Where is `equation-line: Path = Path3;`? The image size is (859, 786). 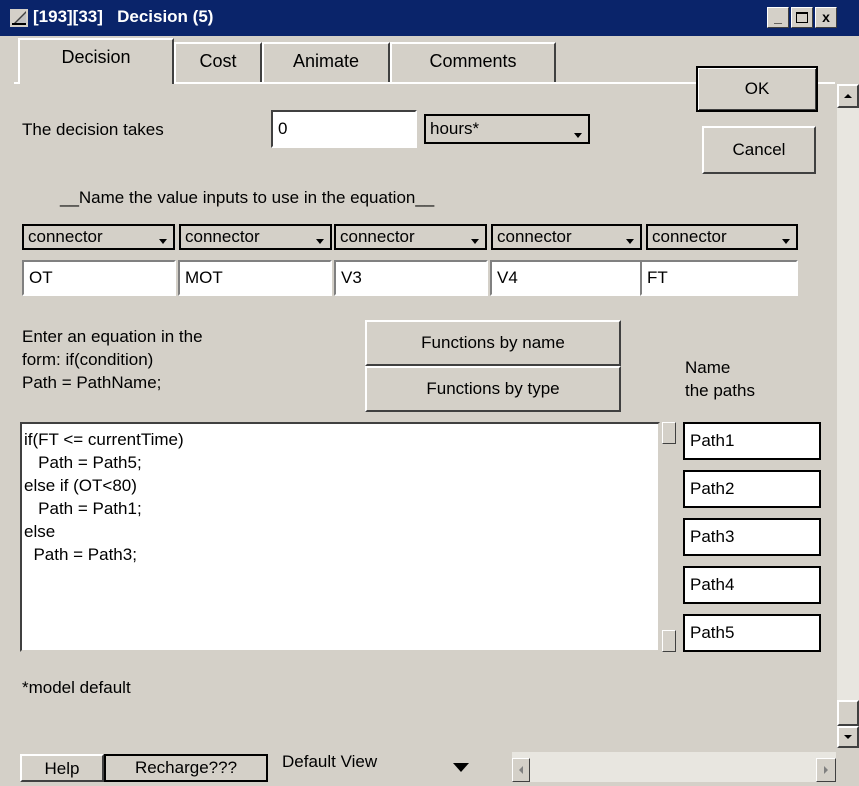
equation-line: Path = Path3; is located at coordinates (80, 554).